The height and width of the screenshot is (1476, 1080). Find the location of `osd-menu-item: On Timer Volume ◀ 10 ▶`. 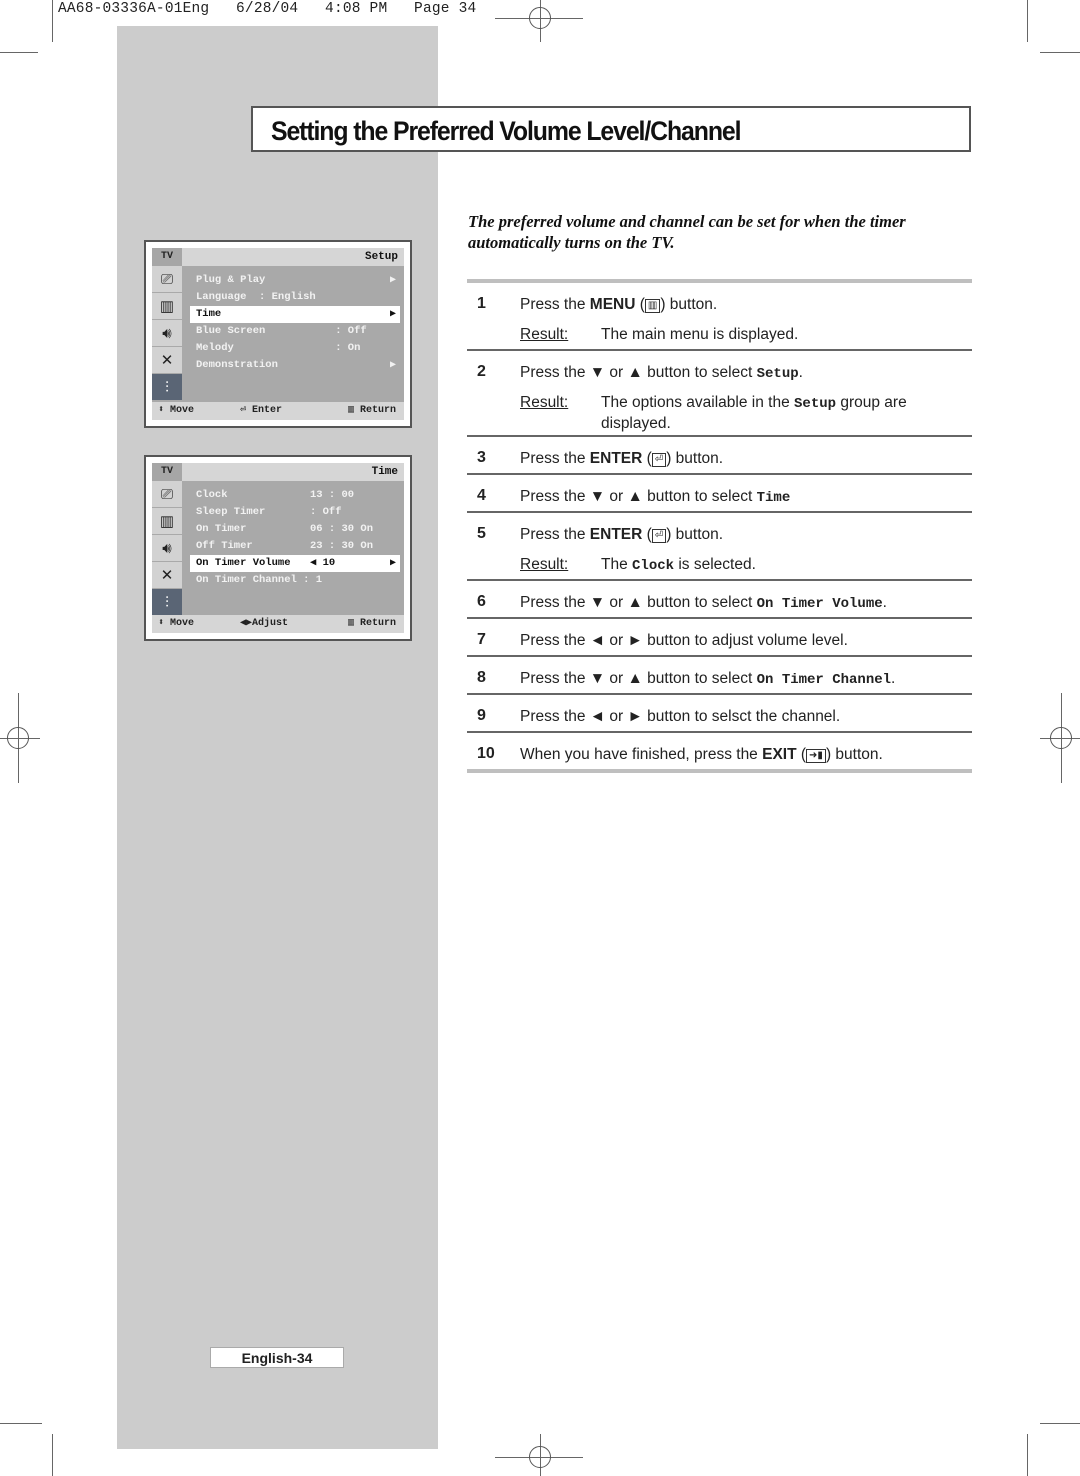

osd-menu-item: On Timer Volume ◀ 10 ▶ is located at coordinates (295, 563).